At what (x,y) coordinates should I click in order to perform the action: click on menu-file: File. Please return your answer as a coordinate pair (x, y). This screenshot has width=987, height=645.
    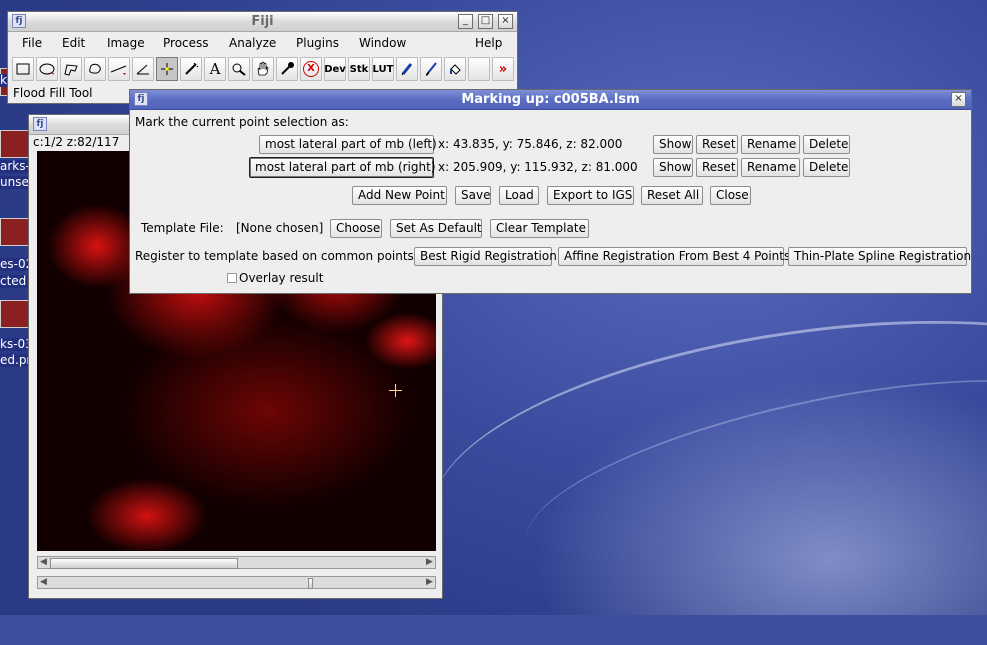
    Looking at the image, I should click on (32, 43).